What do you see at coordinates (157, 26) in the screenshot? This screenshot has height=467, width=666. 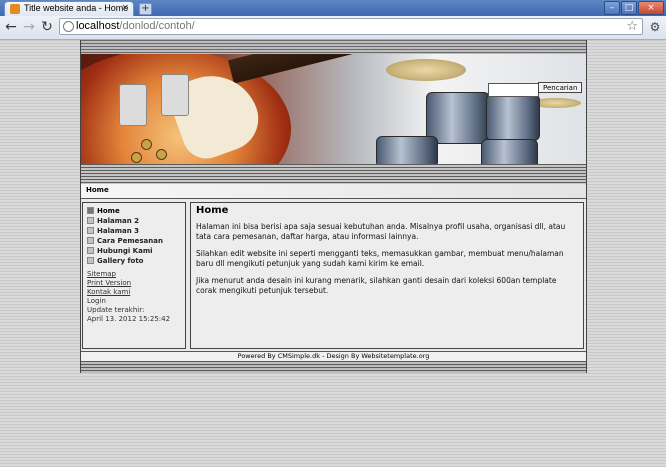 I see `url-path: /donlod/contoh/` at bounding box center [157, 26].